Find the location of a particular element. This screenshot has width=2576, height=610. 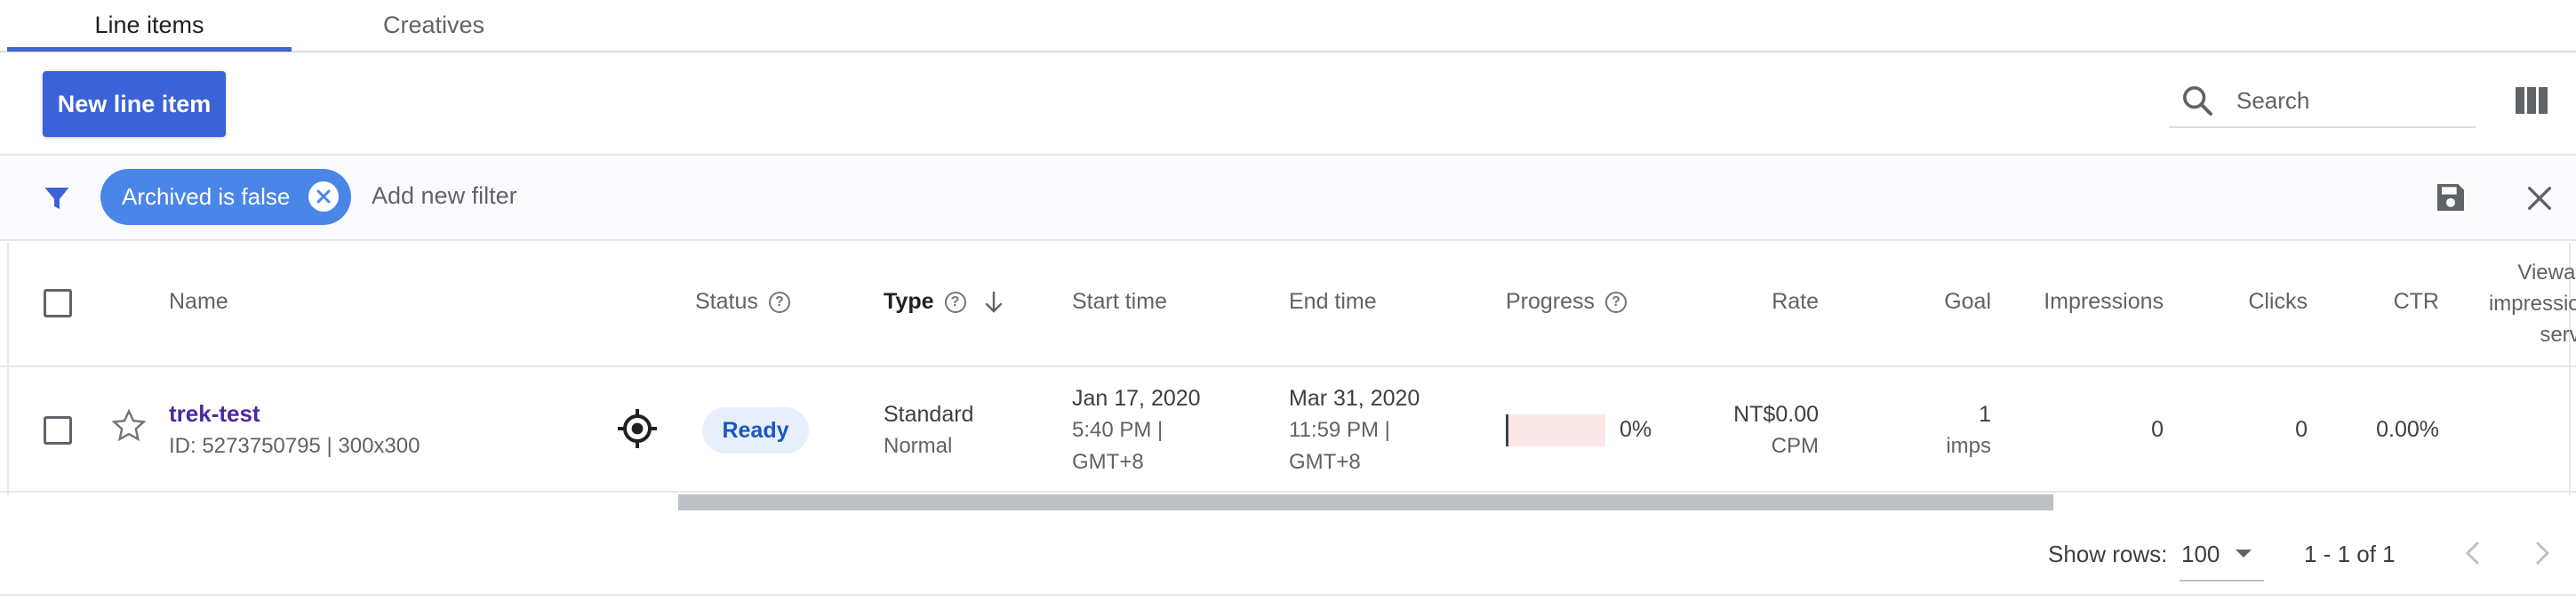

header-rate: Rate is located at coordinates (1754, 302).